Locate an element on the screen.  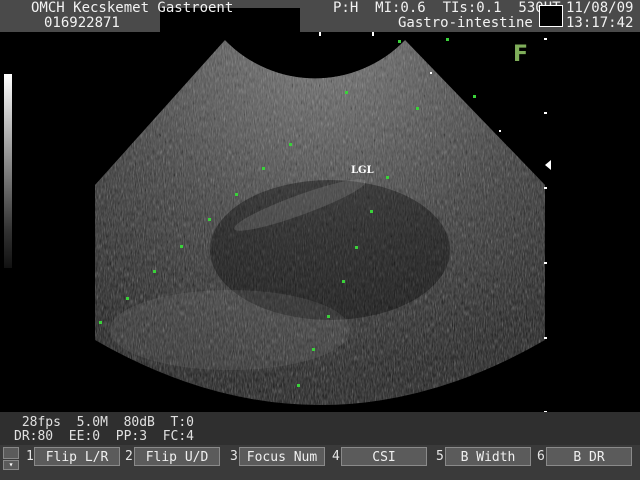
csi-button: CSI is located at coordinates (384, 456).